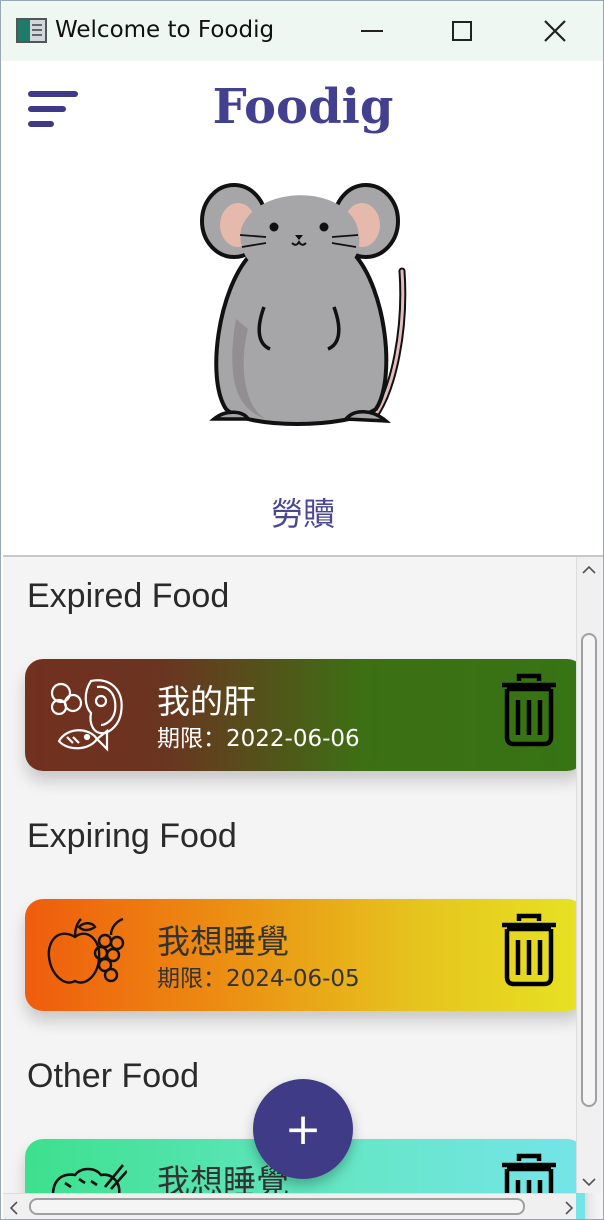 This screenshot has height=1220, width=604. What do you see at coordinates (31, 30) in the screenshot?
I see `app-icon` at bounding box center [31, 30].